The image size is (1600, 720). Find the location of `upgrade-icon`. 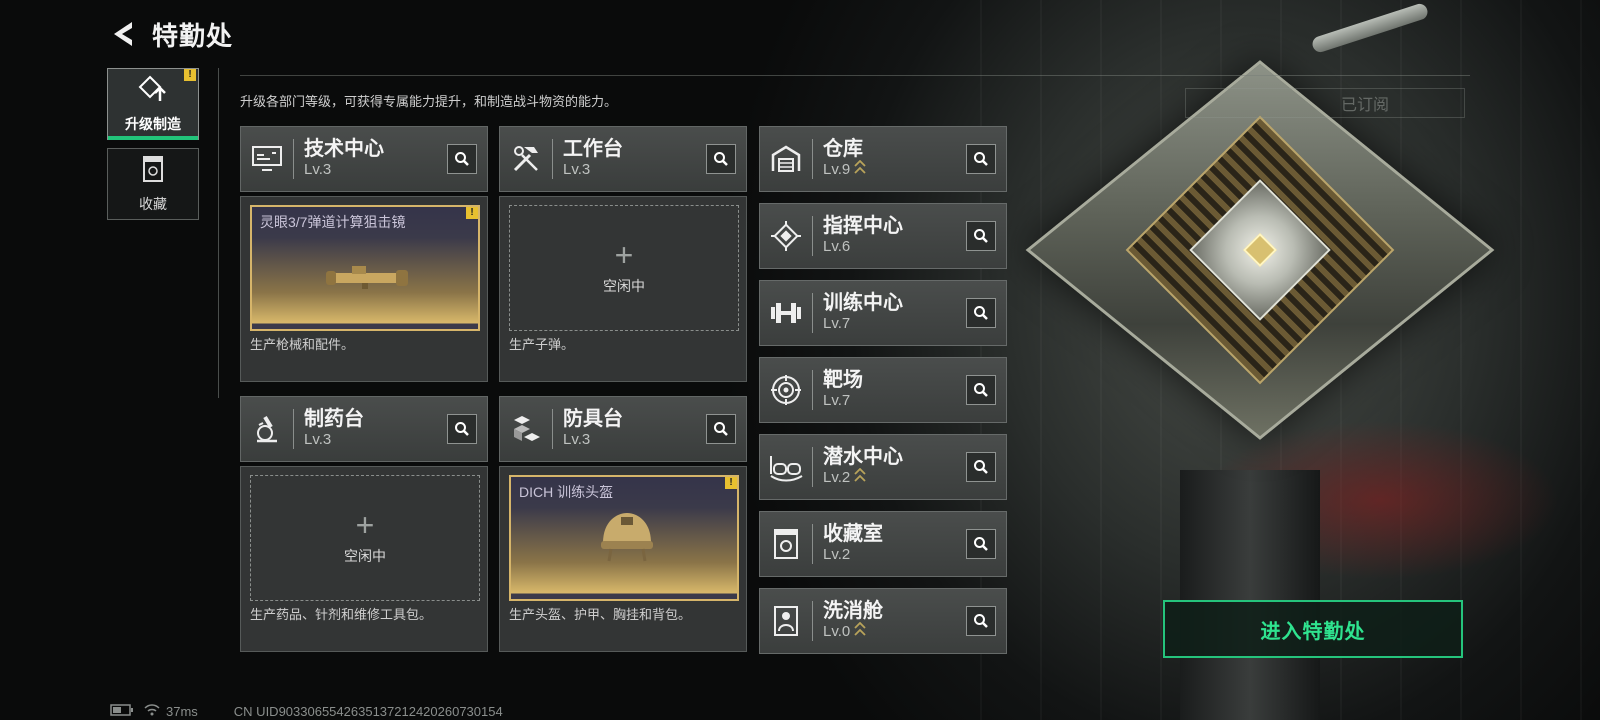

upgrade-icon is located at coordinates (153, 91).